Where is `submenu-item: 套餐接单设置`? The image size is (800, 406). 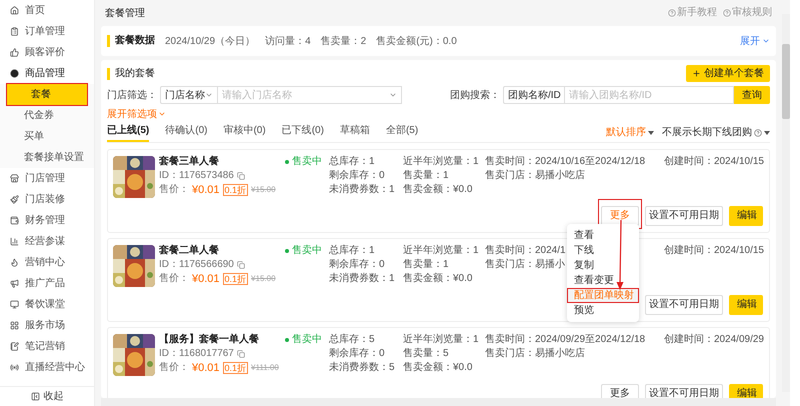
submenu-item: 套餐接单设置 is located at coordinates (47, 157).